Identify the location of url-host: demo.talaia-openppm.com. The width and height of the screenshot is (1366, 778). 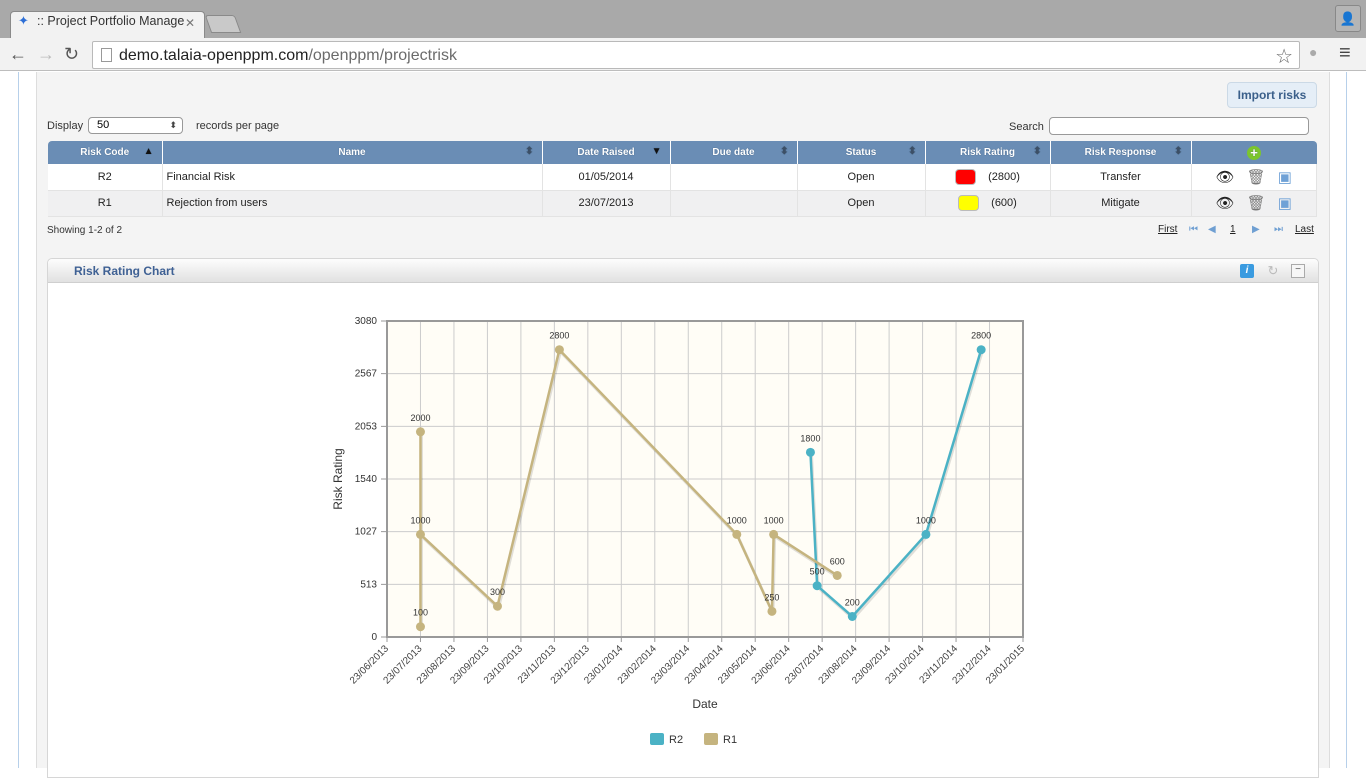
(214, 55).